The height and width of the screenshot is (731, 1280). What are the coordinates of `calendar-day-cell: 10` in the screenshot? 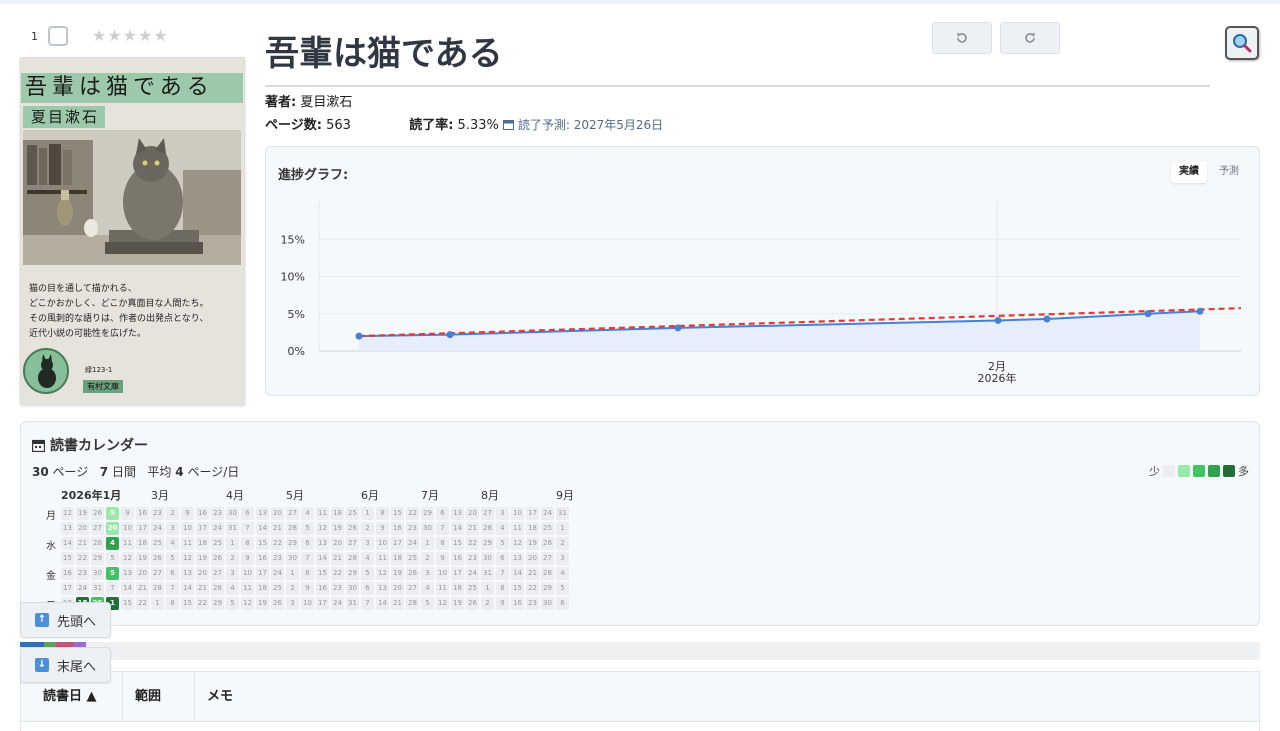 It's located at (517, 513).